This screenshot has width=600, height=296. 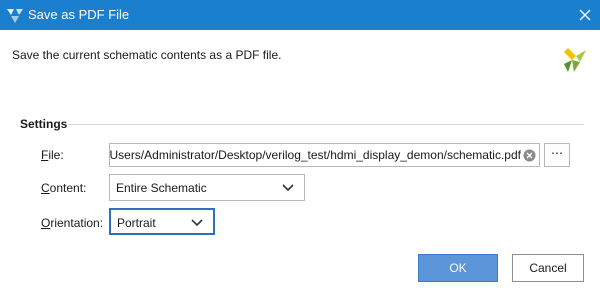 What do you see at coordinates (44, 124) in the screenshot?
I see `settings-heading: Settings` at bounding box center [44, 124].